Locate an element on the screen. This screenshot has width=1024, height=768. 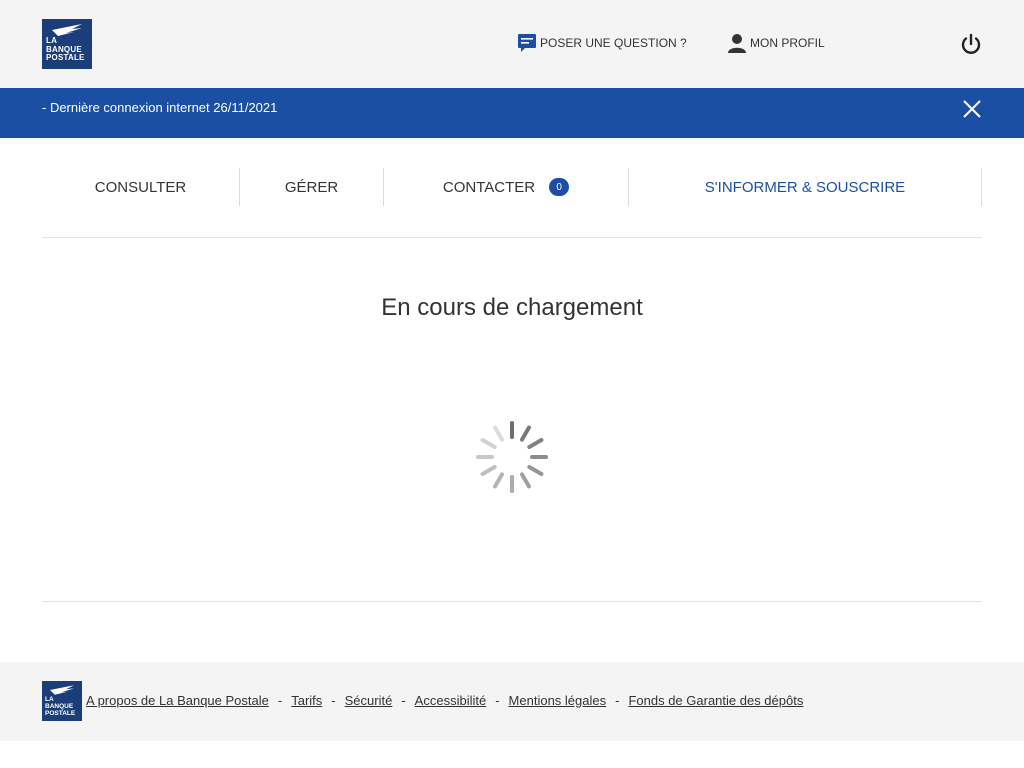
logo-line-2: BANQUE is located at coordinates (59, 706).